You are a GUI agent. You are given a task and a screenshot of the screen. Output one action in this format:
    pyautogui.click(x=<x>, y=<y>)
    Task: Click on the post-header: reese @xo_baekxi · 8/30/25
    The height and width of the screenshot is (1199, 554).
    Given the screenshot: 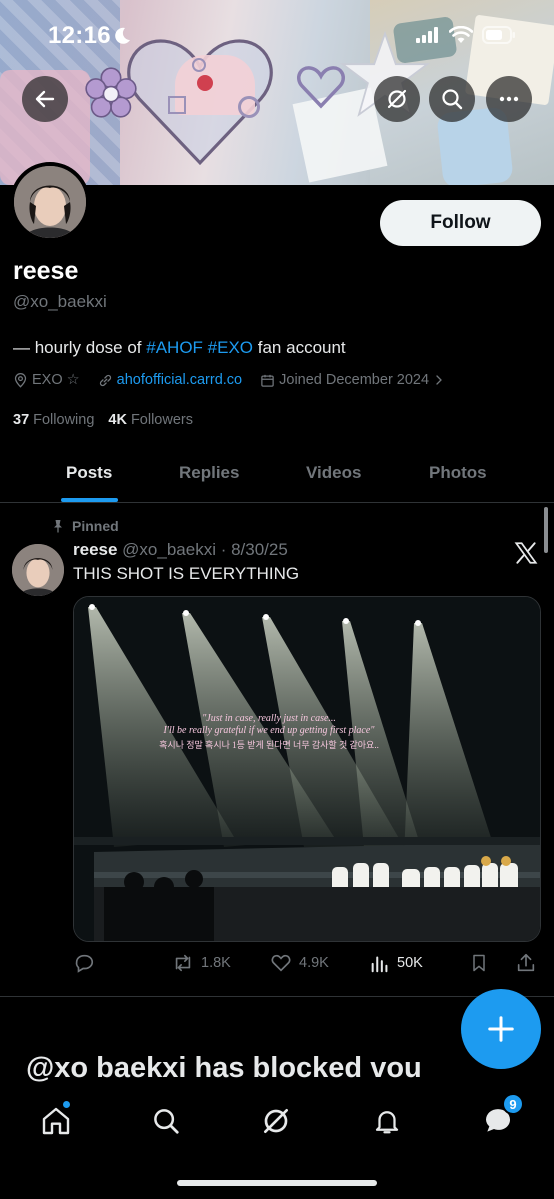 What is the action you would take?
    pyautogui.click(x=180, y=550)
    